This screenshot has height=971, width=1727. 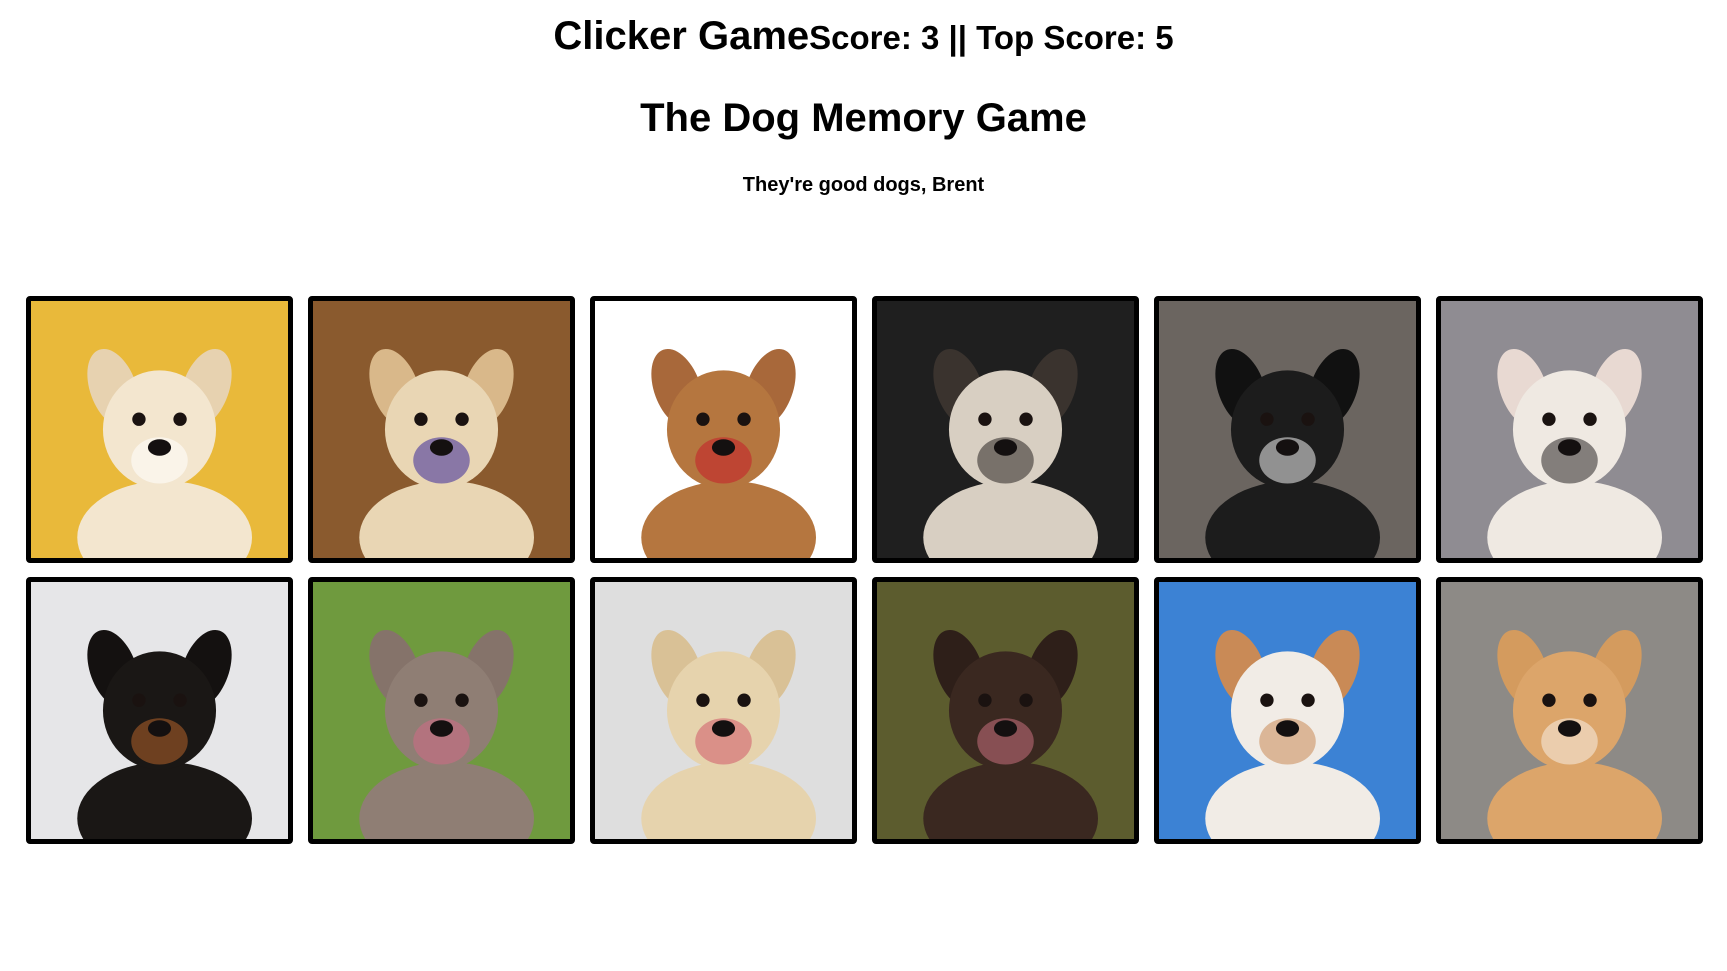 I want to click on navbar: Clicker GameScore: 3 || Top Score: 5, so click(x=863, y=36).